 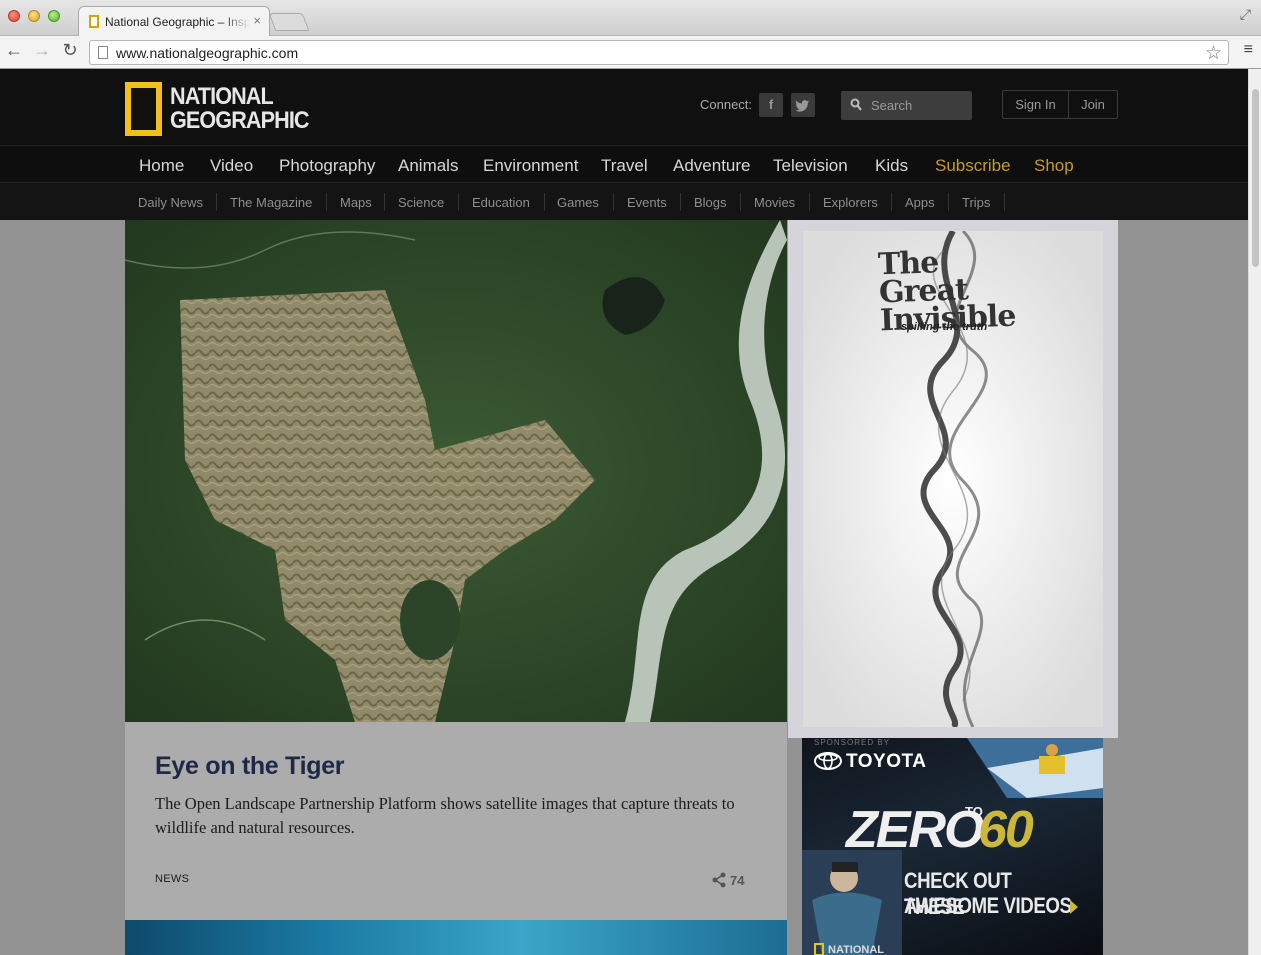 I want to click on address-bar: www.nationalgeographic.com ☆, so click(x=659, y=52).